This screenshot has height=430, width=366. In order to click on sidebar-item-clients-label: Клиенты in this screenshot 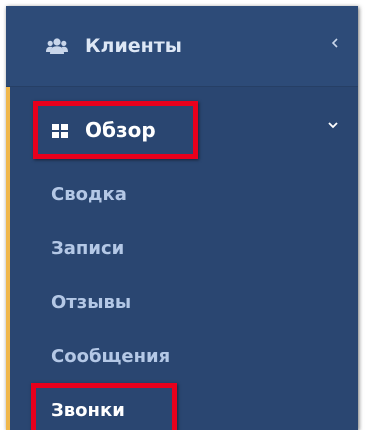, I will do `click(133, 46)`.